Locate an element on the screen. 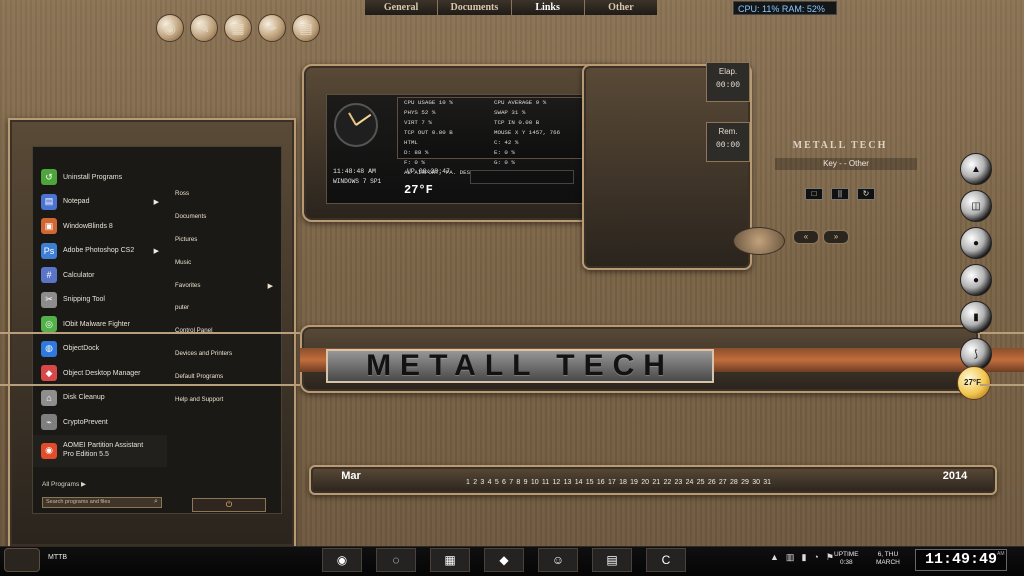 The width and height of the screenshot is (1024, 576). taskbar-clock: 11:49:49 is located at coordinates (961, 560).